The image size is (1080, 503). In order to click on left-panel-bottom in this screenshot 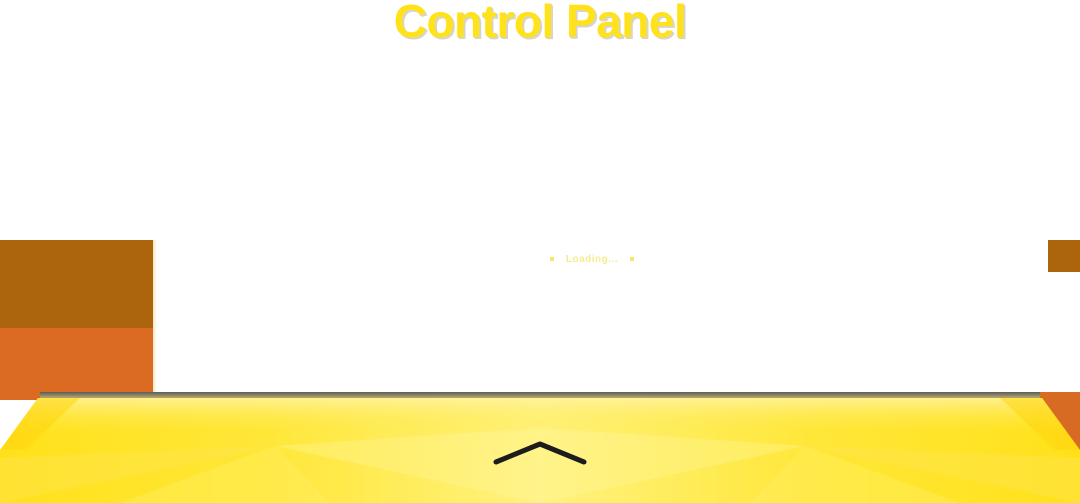, I will do `click(76, 364)`.